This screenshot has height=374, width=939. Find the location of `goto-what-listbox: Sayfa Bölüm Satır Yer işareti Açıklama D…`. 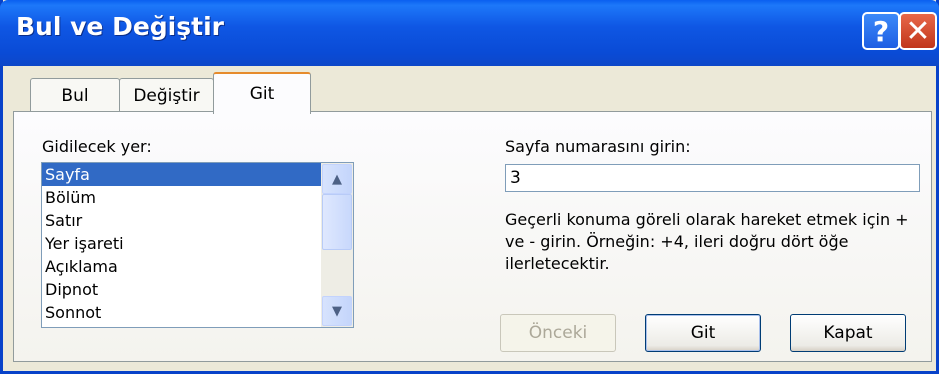

goto-what-listbox: Sayfa Bölüm Satır Yer işareti Açıklama D… is located at coordinates (197, 245).